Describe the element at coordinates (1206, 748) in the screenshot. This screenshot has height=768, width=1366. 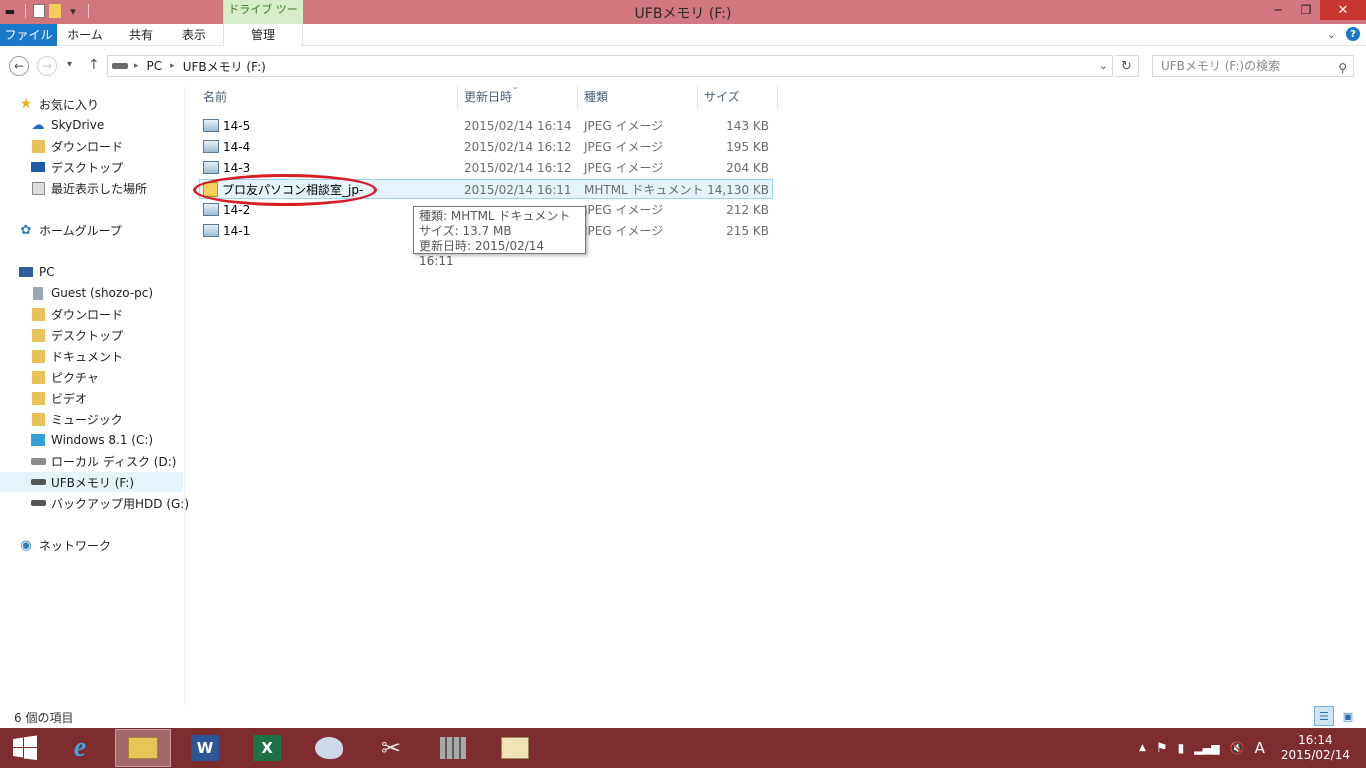
I see `signal-strength-icon: ▂▄▆` at that location.